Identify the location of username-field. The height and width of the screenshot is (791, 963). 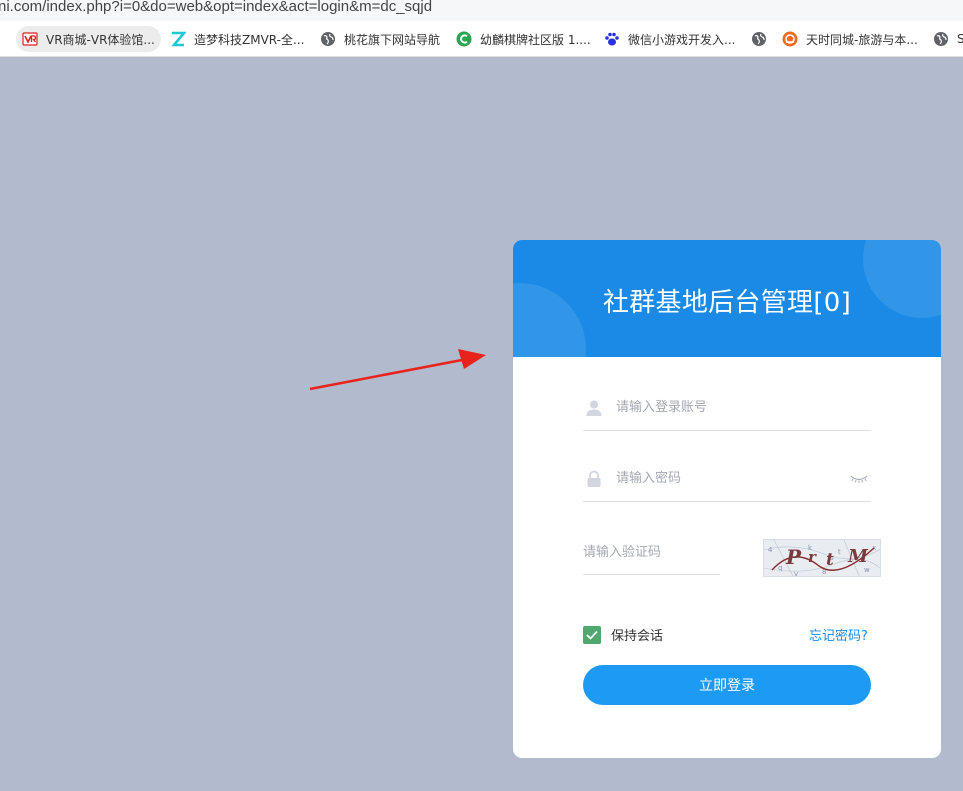
(727, 408).